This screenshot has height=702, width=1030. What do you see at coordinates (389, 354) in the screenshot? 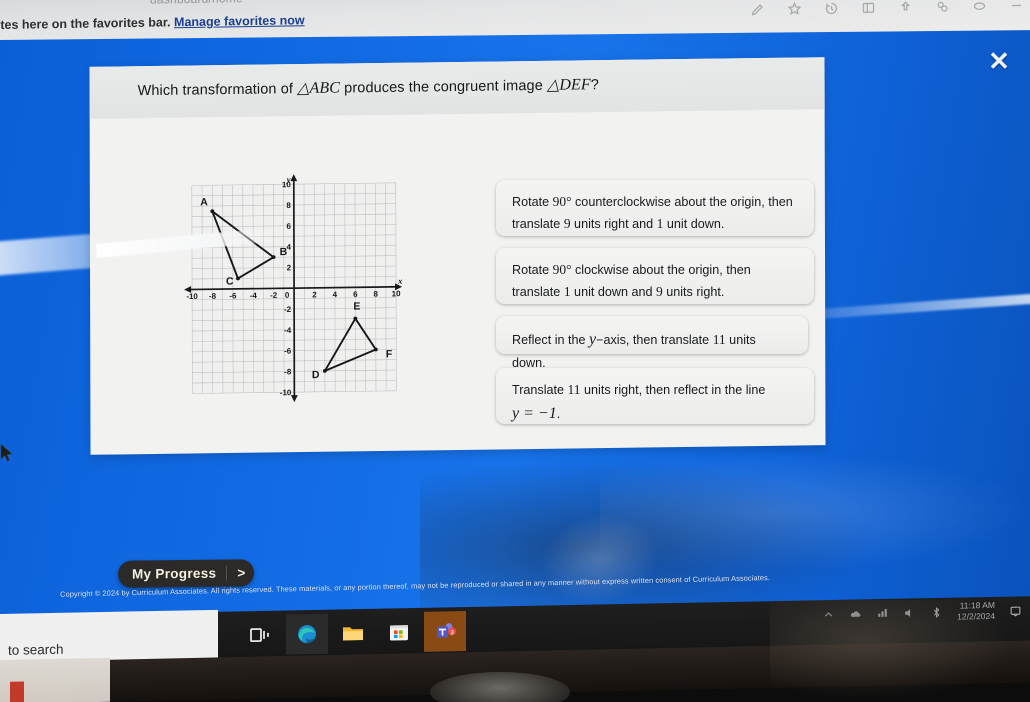
I see `svg-text: F` at bounding box center [389, 354].